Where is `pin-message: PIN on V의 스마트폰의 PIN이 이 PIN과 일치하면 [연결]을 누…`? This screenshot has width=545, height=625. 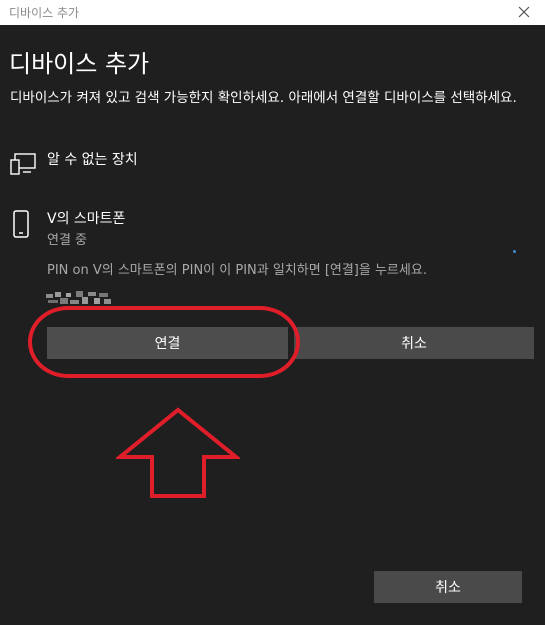 pin-message: PIN on V의 스마트폰의 PIN이 이 PIN과 일치하면 [연결]을 누… is located at coordinates (237, 270).